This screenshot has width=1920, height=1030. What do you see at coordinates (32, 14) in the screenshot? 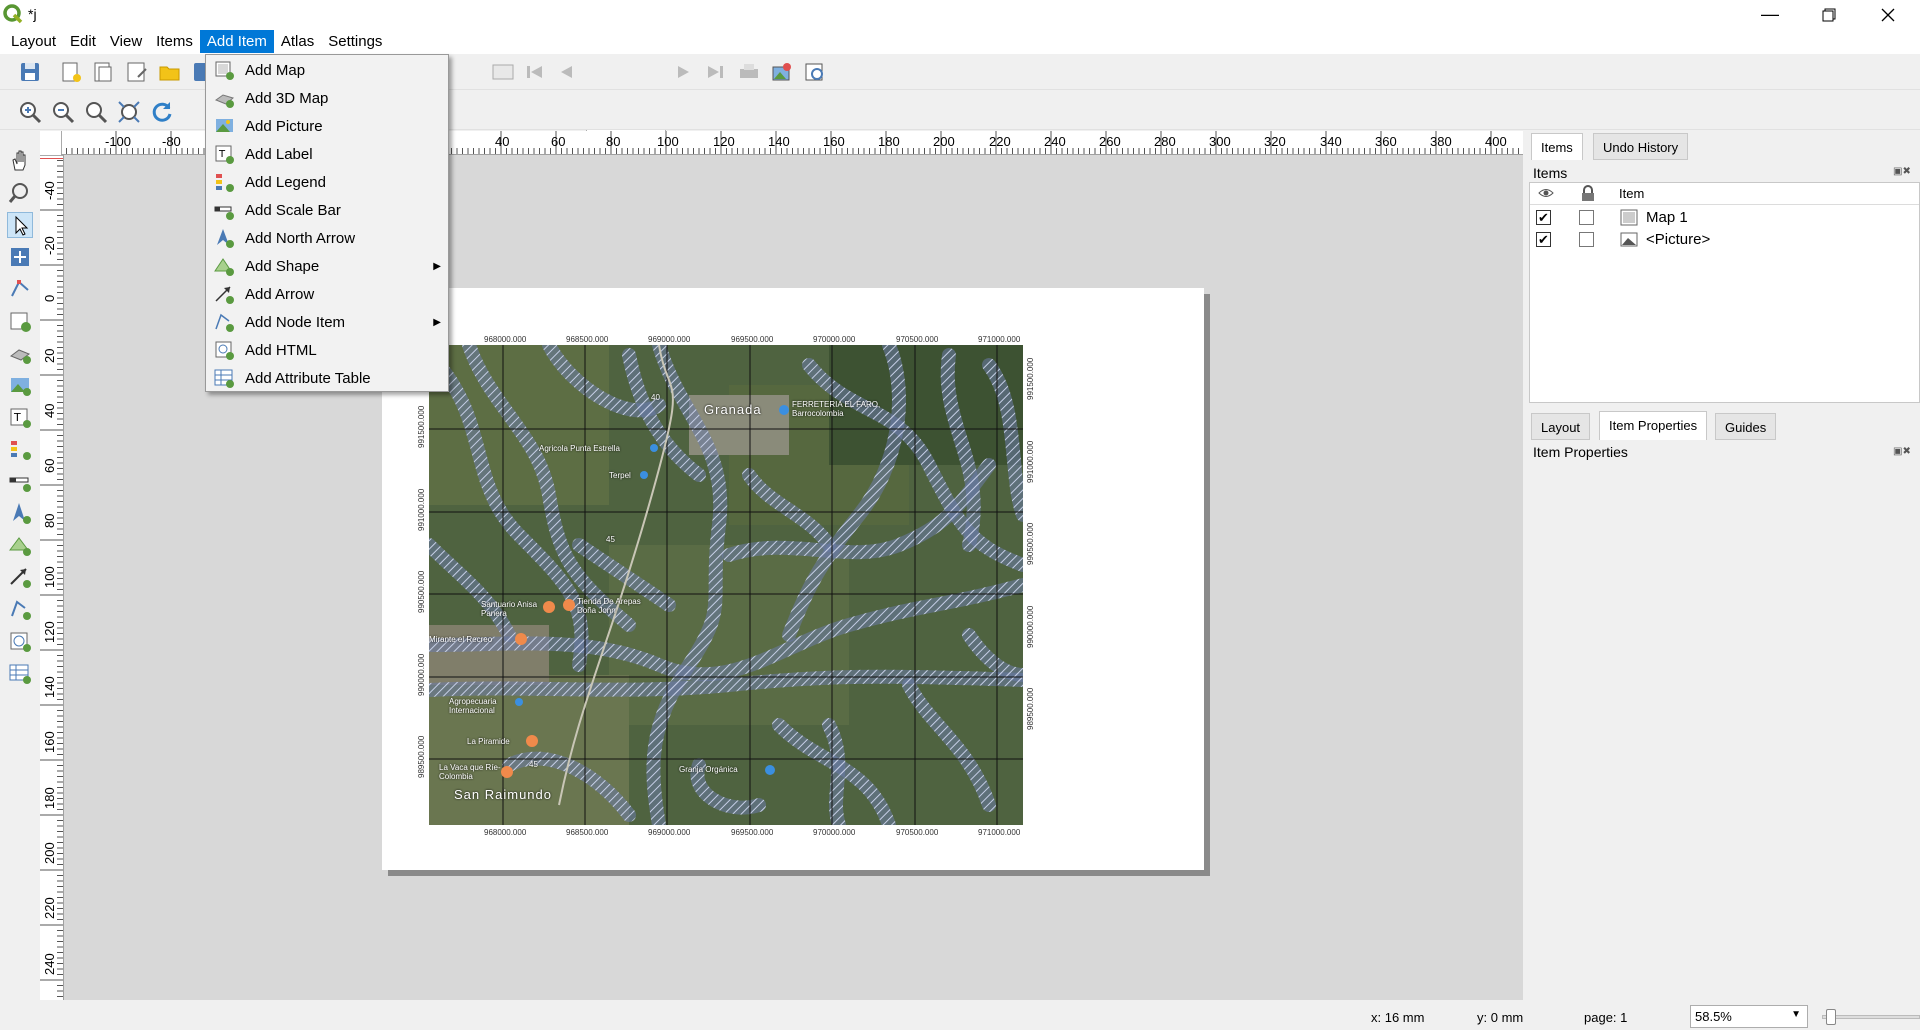
I see `window-title: *j` at bounding box center [32, 14].